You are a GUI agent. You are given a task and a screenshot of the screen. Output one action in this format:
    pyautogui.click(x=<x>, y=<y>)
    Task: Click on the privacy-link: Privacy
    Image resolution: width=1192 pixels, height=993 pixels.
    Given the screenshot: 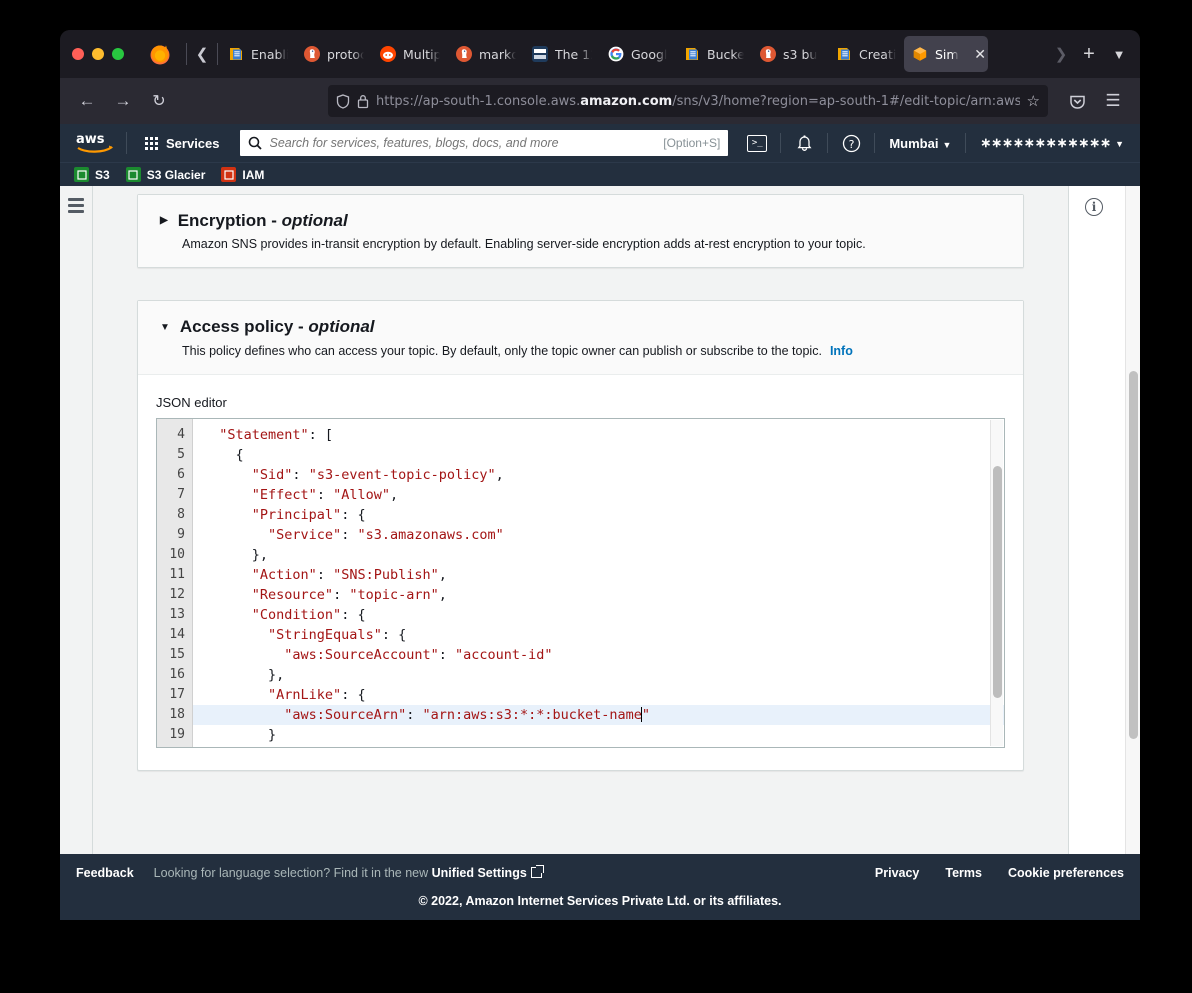 What is the action you would take?
    pyautogui.click(x=897, y=873)
    